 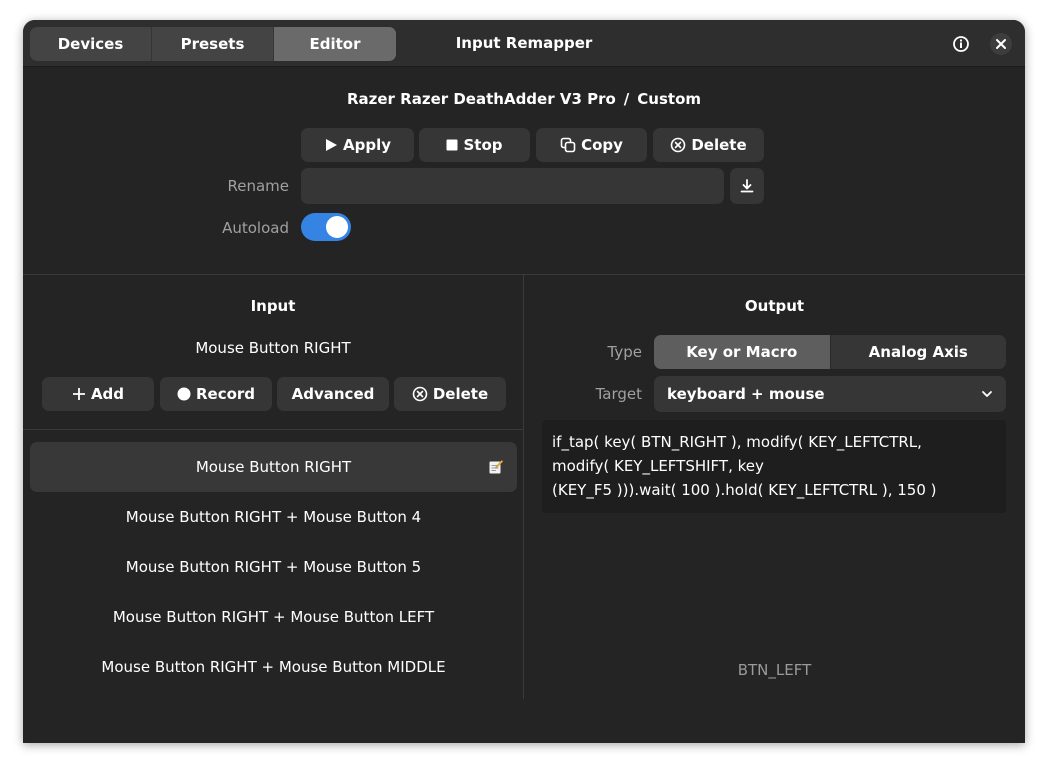 What do you see at coordinates (460, 394) in the screenshot?
I see `delete-input-label: Delete` at bounding box center [460, 394].